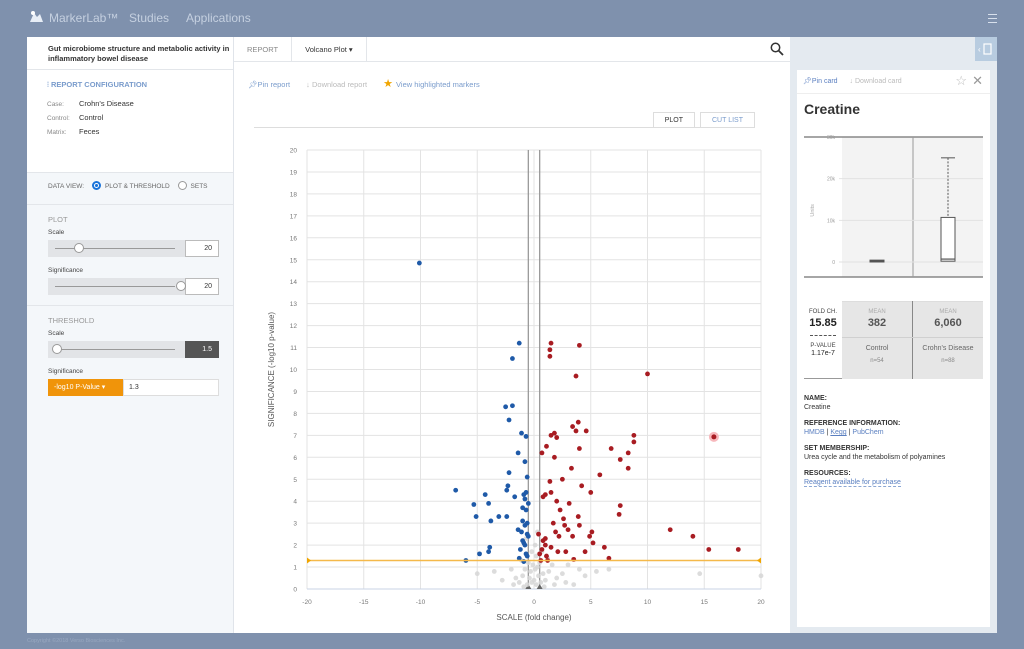 The image size is (1024, 649). I want to click on y-tick-label: 9, so click(295, 392).